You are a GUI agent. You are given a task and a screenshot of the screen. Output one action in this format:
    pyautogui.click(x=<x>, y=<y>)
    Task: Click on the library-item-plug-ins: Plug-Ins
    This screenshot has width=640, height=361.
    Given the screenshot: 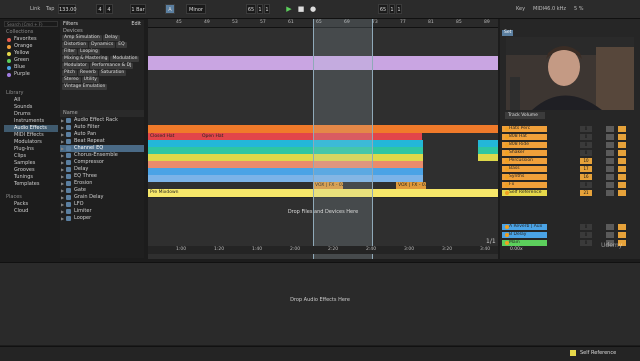 What is the action you would take?
    pyautogui.click(x=31, y=149)
    